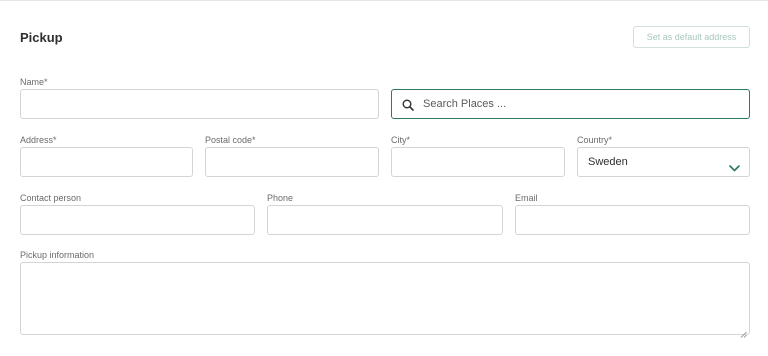 The width and height of the screenshot is (768, 356). What do you see at coordinates (137, 220) in the screenshot?
I see `contact-person-input` at bounding box center [137, 220].